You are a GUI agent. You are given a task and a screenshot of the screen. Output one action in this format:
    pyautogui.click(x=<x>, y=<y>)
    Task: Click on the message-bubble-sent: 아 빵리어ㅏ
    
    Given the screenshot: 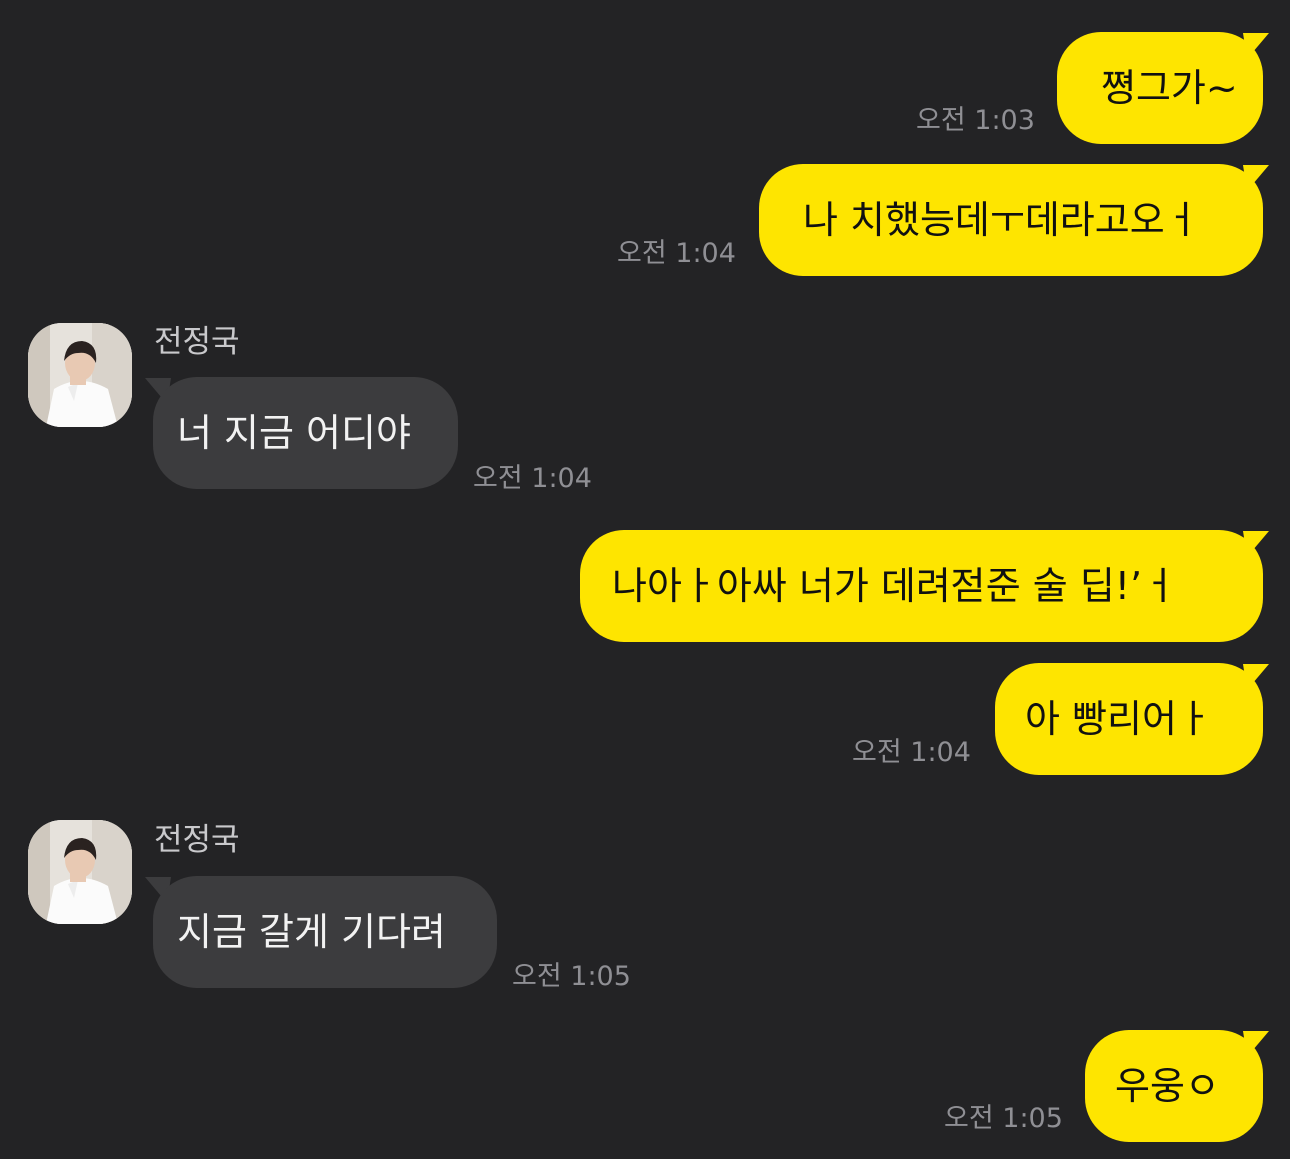 What is the action you would take?
    pyautogui.click(x=1129, y=719)
    